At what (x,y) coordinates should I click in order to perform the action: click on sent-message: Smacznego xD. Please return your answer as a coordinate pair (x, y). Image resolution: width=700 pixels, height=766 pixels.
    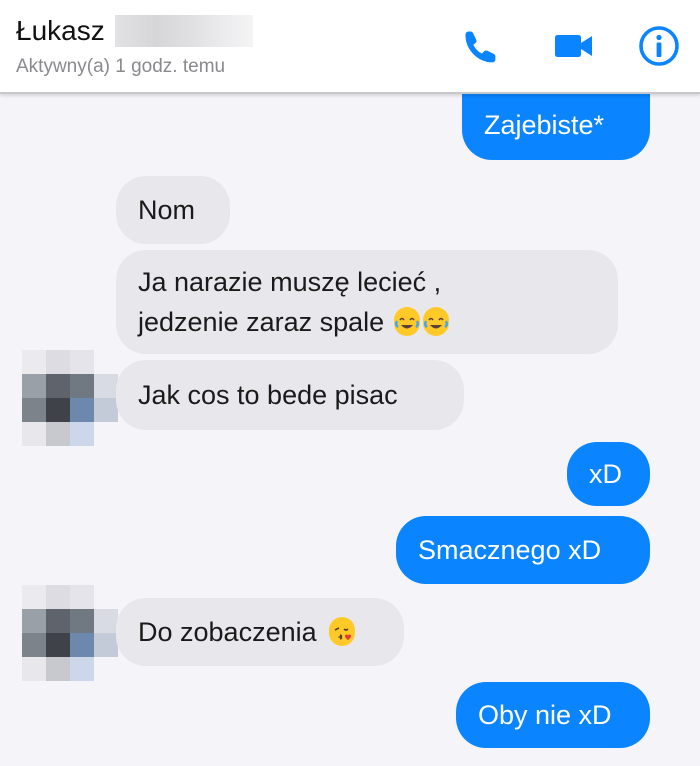
    Looking at the image, I should click on (523, 550).